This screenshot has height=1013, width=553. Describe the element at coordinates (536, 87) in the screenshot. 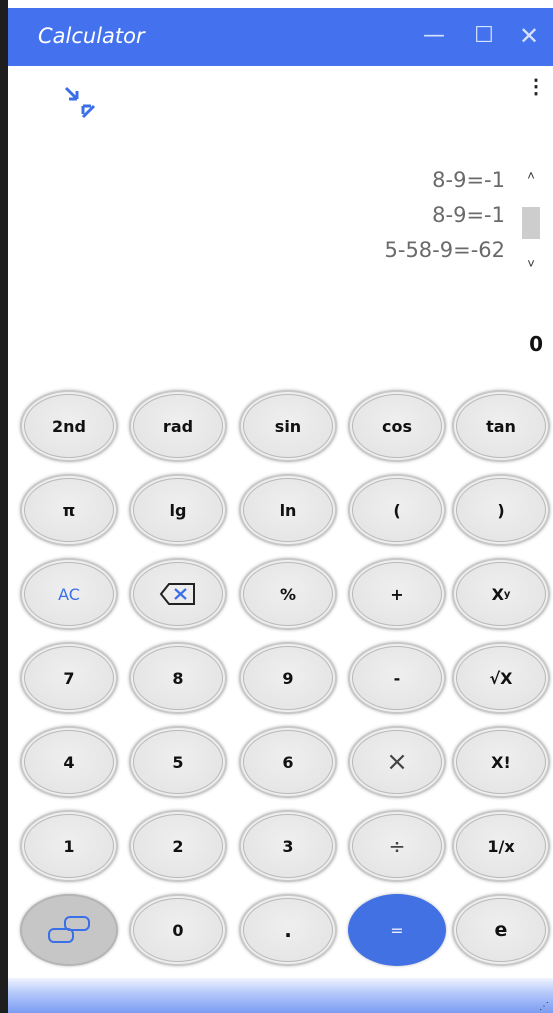

I see `more-options-icon: ⋮` at that location.